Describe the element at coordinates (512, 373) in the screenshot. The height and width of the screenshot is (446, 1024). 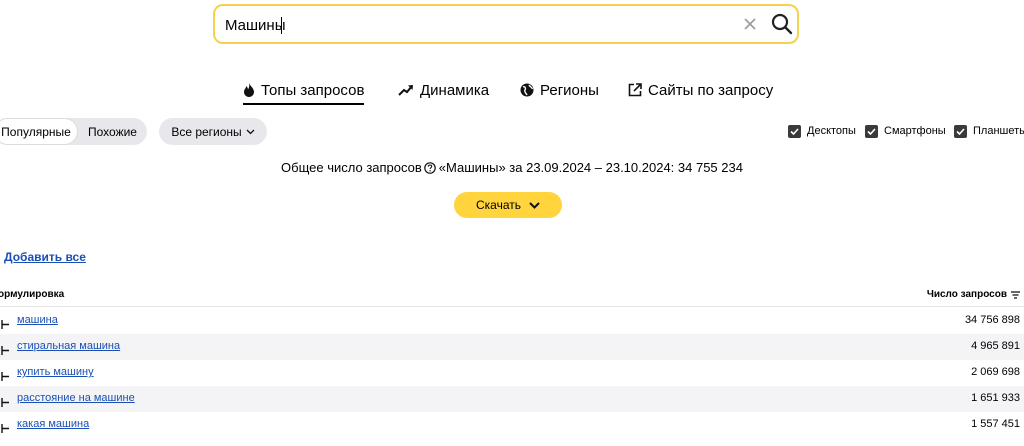
I see `table-row: купить машину 2 069 698` at that location.